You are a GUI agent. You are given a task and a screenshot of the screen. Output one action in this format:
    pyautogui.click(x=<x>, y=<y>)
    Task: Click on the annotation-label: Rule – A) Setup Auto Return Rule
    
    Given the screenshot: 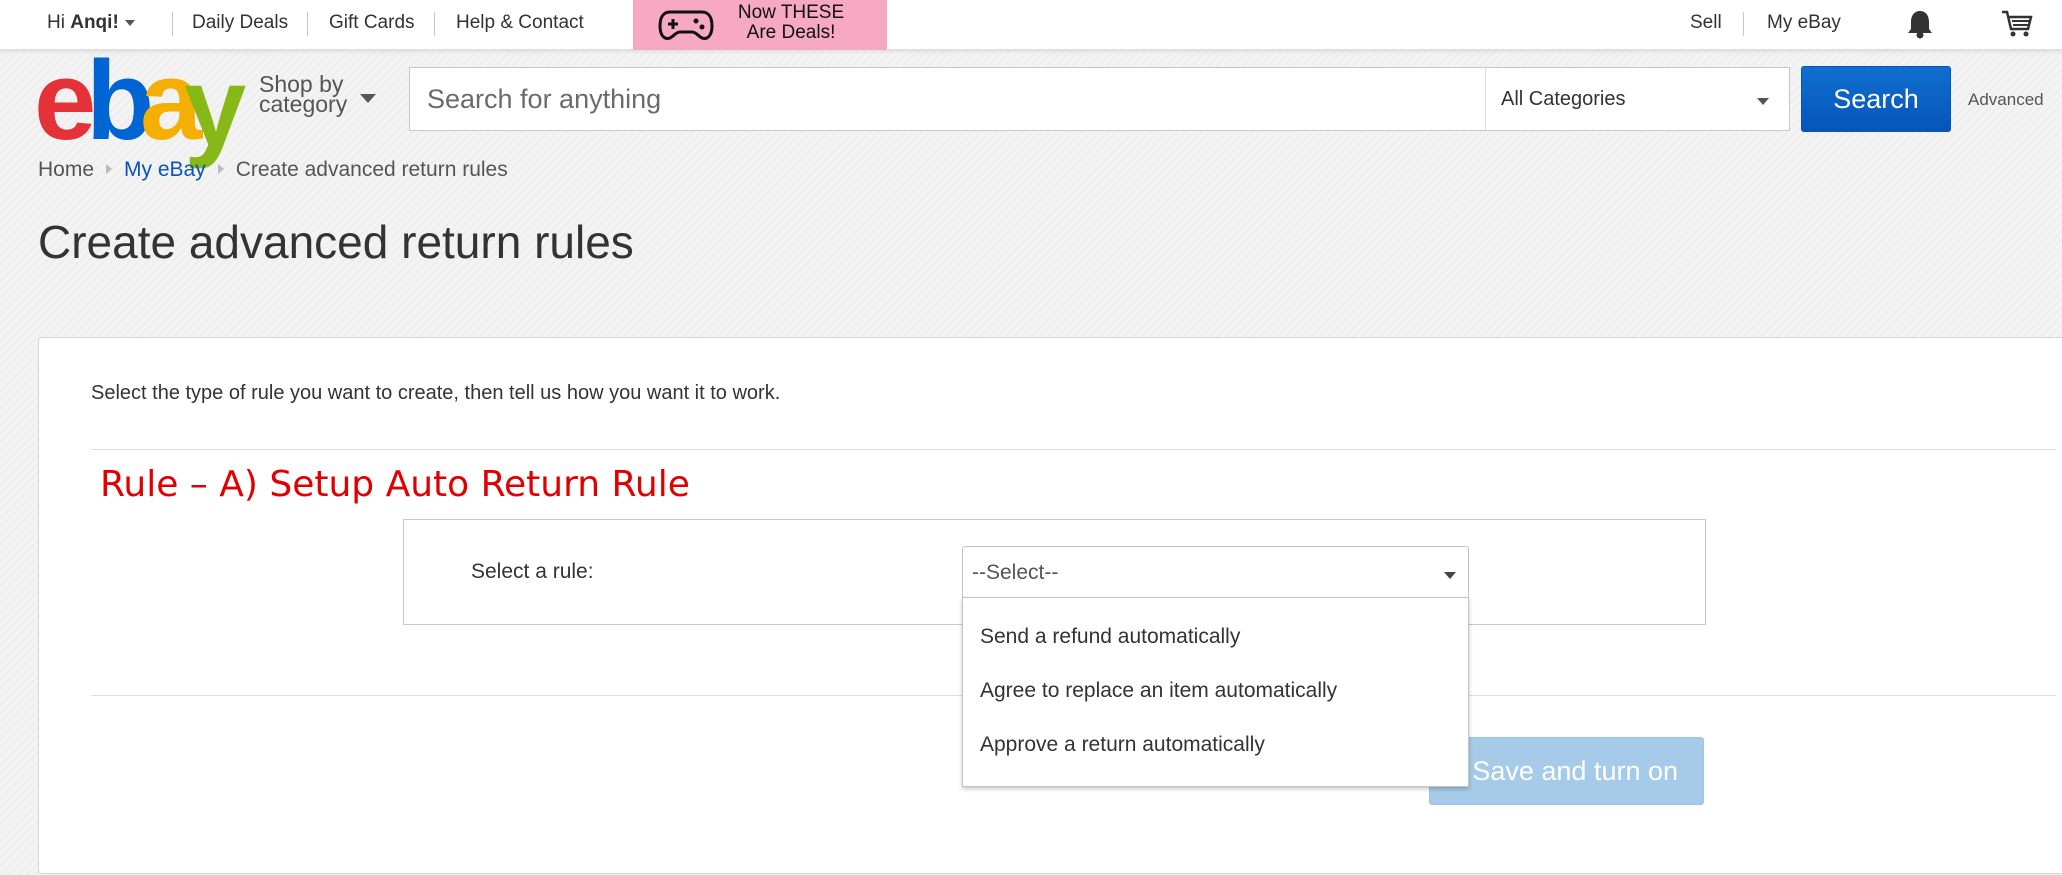 What is the action you would take?
    pyautogui.click(x=395, y=484)
    